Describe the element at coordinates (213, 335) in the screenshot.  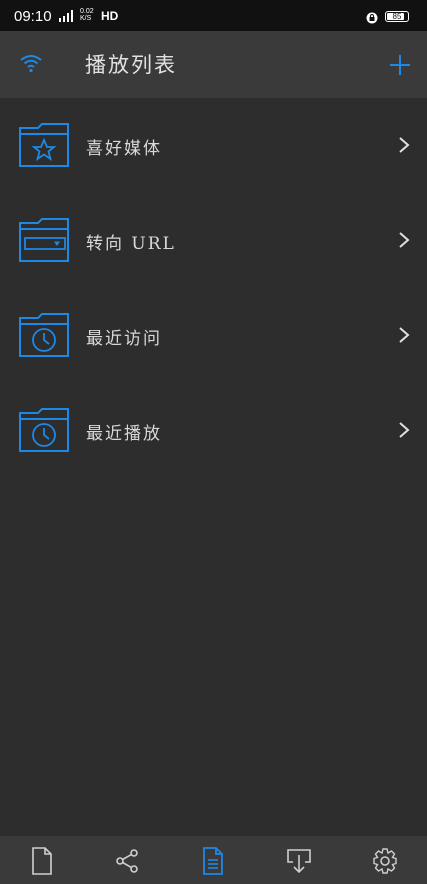
I see `list-item-recent-visits: 最近访问` at that location.